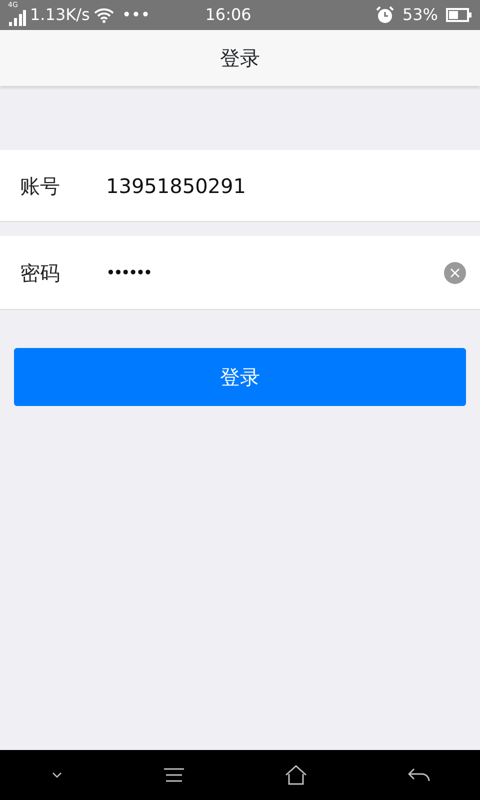 The width and height of the screenshot is (480, 800). Describe the element at coordinates (128, 273) in the screenshot. I see `password-value: ••••••` at that location.